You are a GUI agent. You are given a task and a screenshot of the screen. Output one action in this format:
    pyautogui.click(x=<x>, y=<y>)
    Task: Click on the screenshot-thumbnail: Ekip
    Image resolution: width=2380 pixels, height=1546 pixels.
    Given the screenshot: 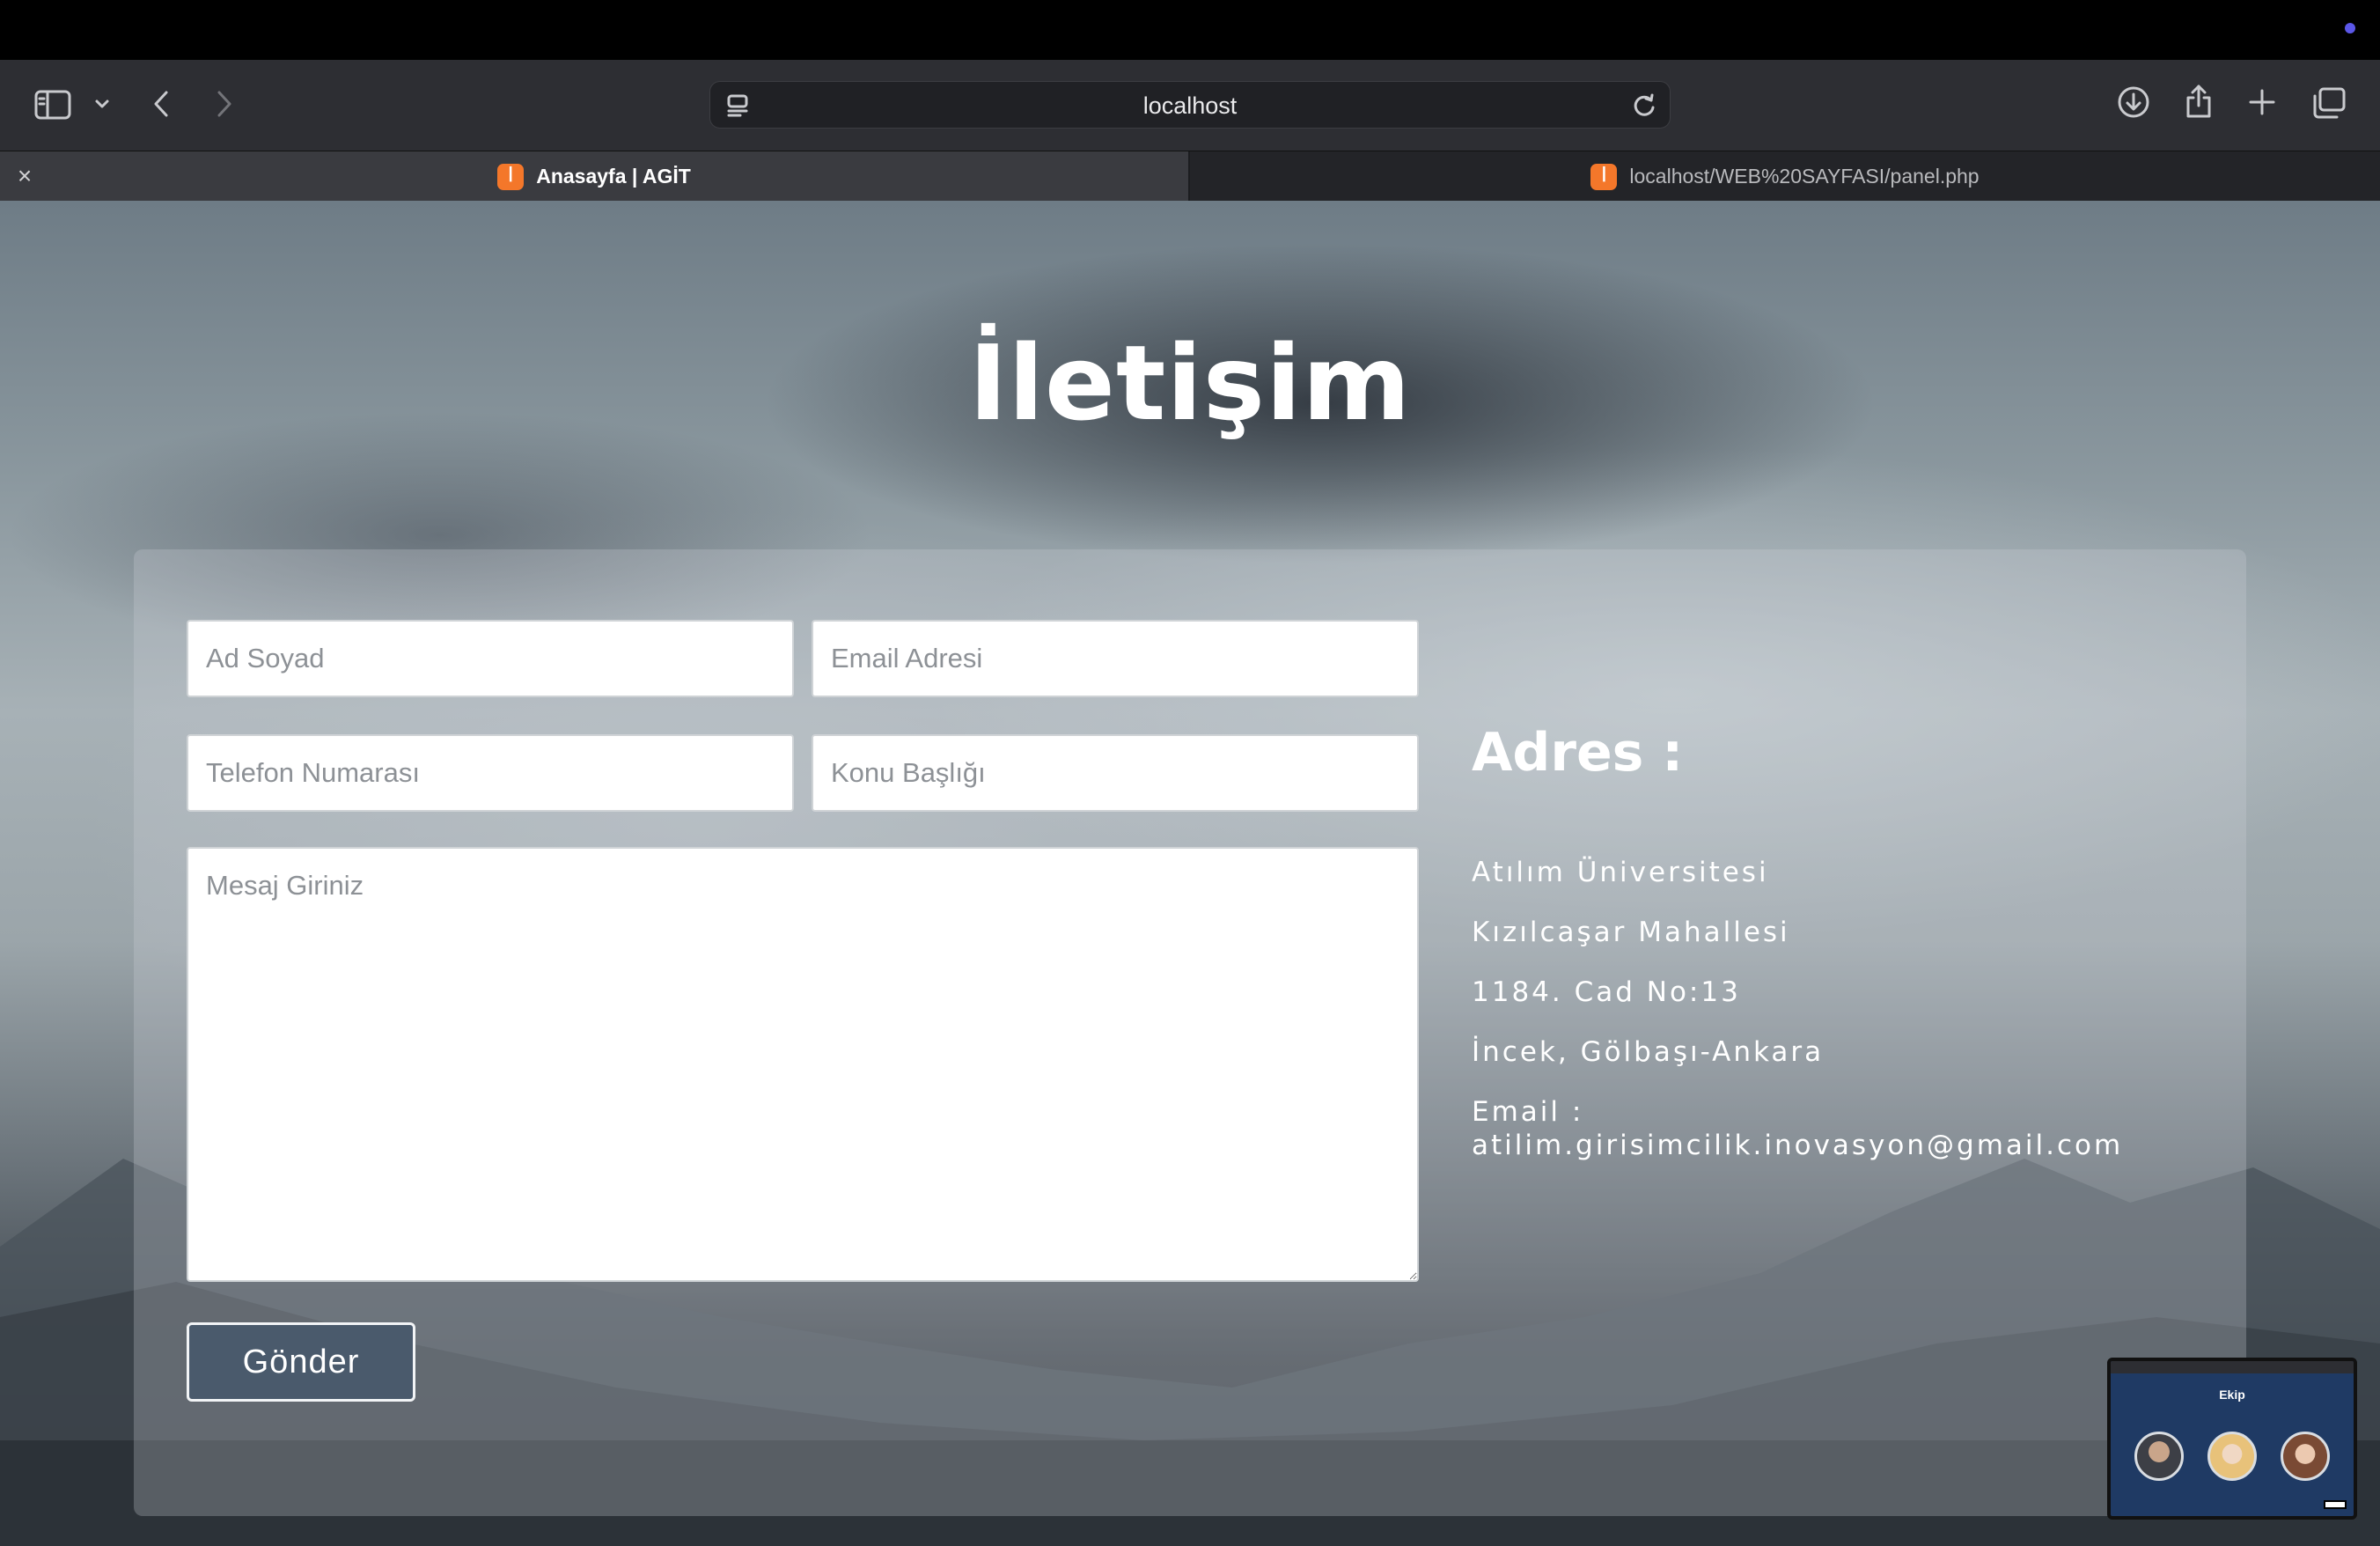 What is the action you would take?
    pyautogui.click(x=2232, y=1439)
    